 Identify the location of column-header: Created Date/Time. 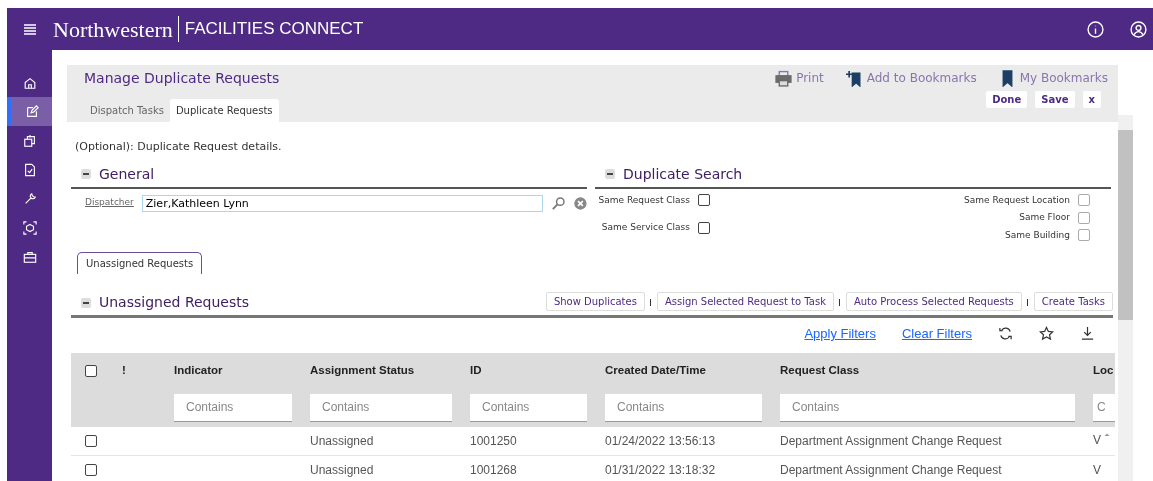
(655, 370).